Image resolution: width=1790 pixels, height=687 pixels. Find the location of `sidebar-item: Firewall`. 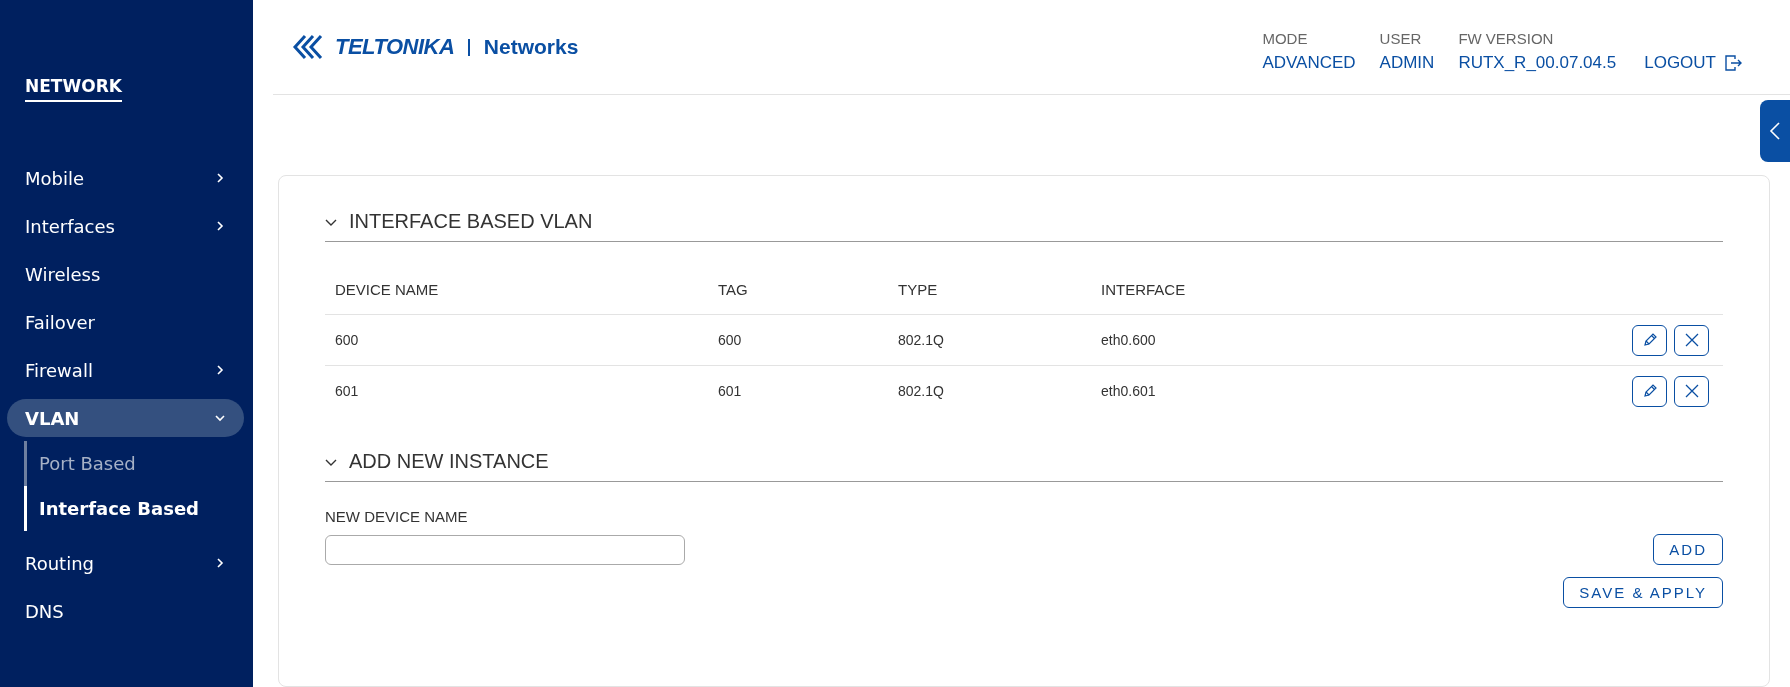

sidebar-item: Firewall is located at coordinates (125, 370).